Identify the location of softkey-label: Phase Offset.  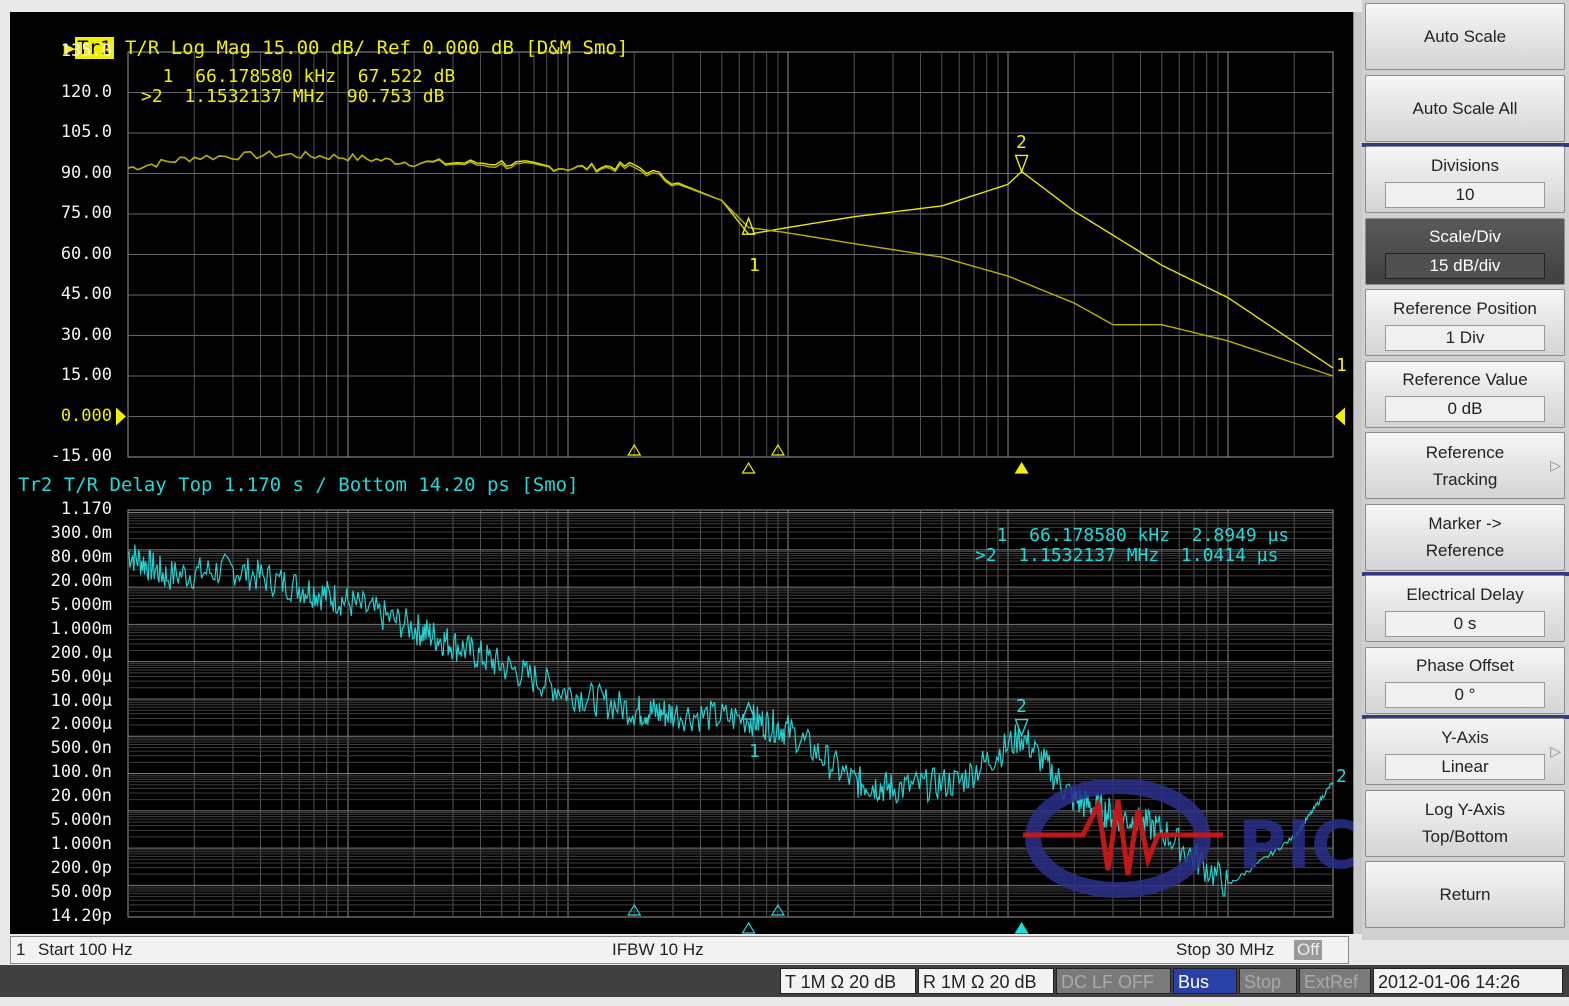
(1465, 665).